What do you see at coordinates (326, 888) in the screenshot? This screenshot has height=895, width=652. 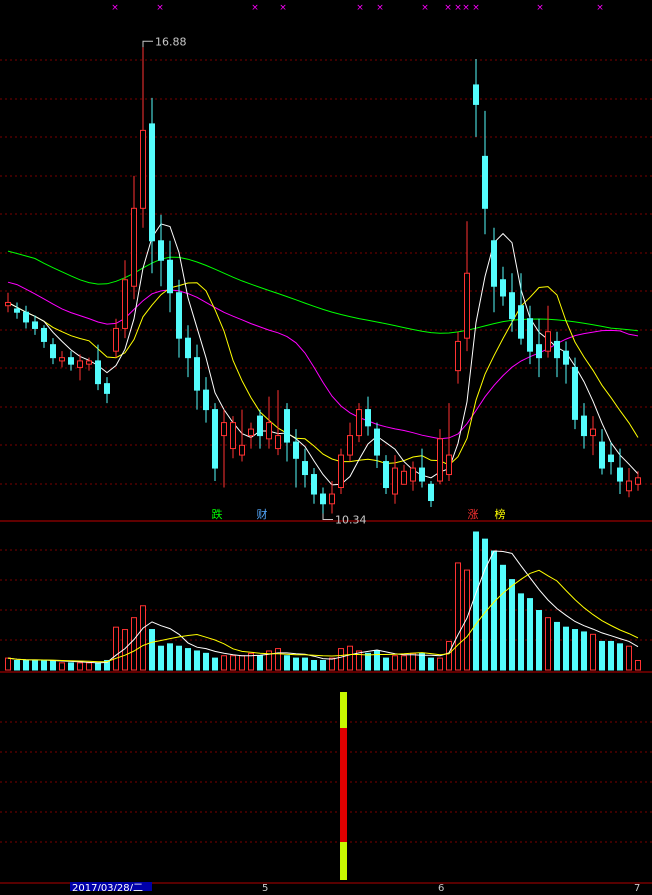 I see `date-bar: 2017/03/28/二 5 6 7` at bounding box center [326, 888].